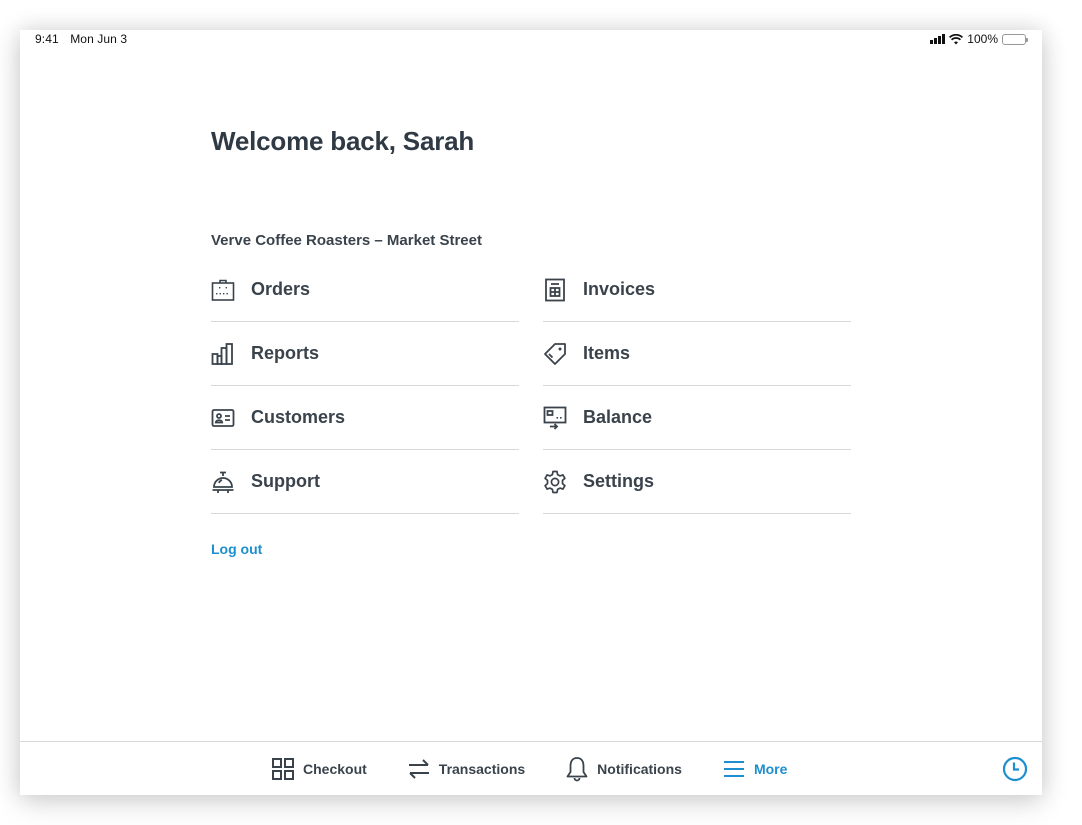 This screenshot has width=1082, height=825. I want to click on status-bar: 9:41 Mon Jun 3 100%, so click(531, 40).